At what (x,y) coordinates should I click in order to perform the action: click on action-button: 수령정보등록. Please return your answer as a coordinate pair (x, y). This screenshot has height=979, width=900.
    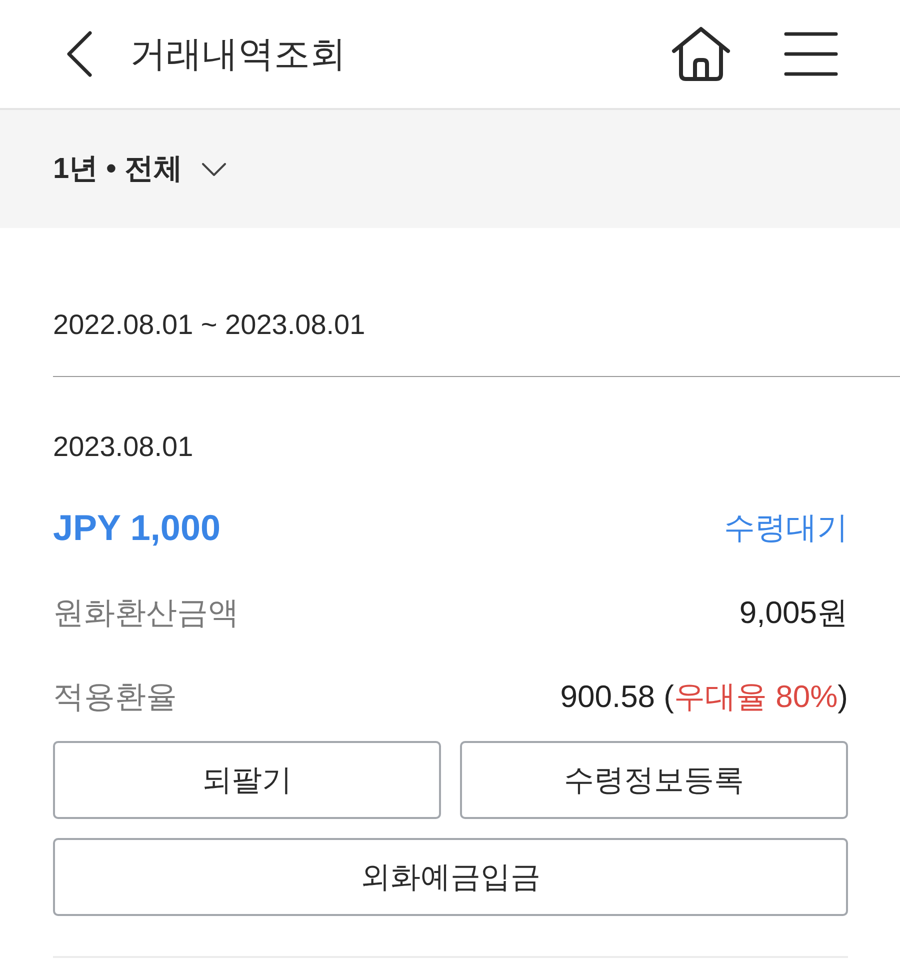
    Looking at the image, I should click on (654, 780).